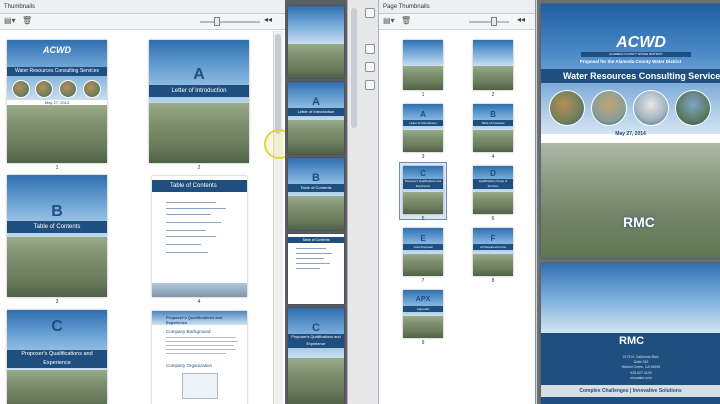  I want to click on bookmarks-icon, so click(370, 85).